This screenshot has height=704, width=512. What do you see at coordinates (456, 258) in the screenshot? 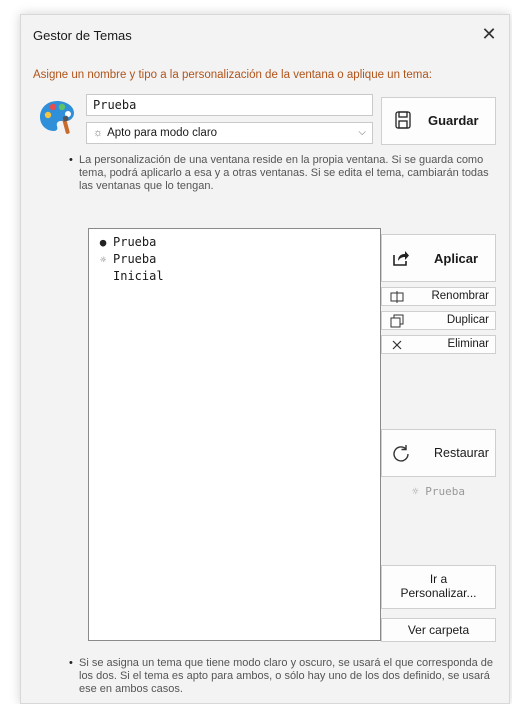
I see `apply-button-label: Aplicar` at bounding box center [456, 258].